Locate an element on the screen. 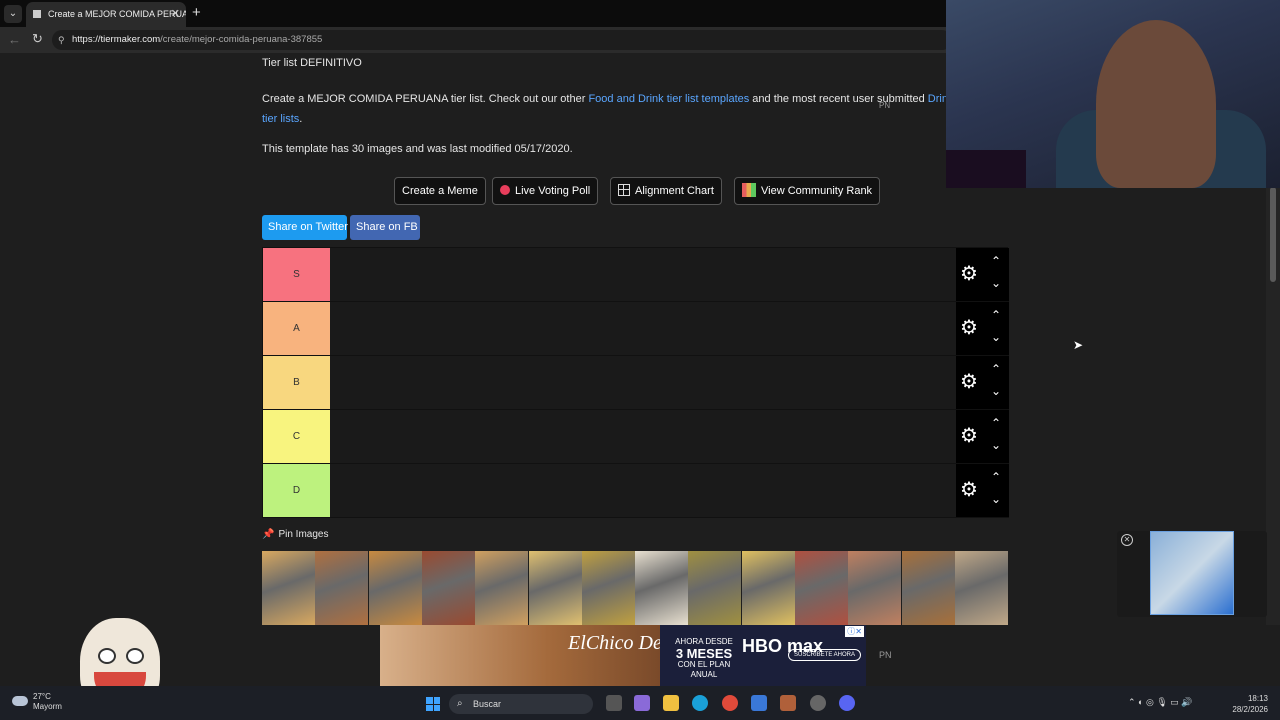 The image size is (1280, 720). scrollbar-thumb is located at coordinates (1273, 234).